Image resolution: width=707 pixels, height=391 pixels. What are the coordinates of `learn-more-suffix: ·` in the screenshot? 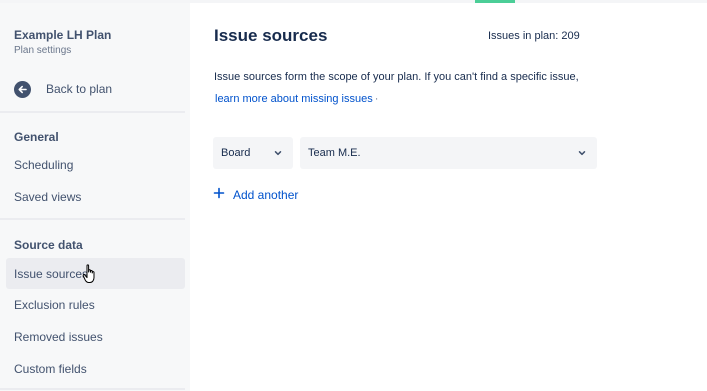 It's located at (376, 99).